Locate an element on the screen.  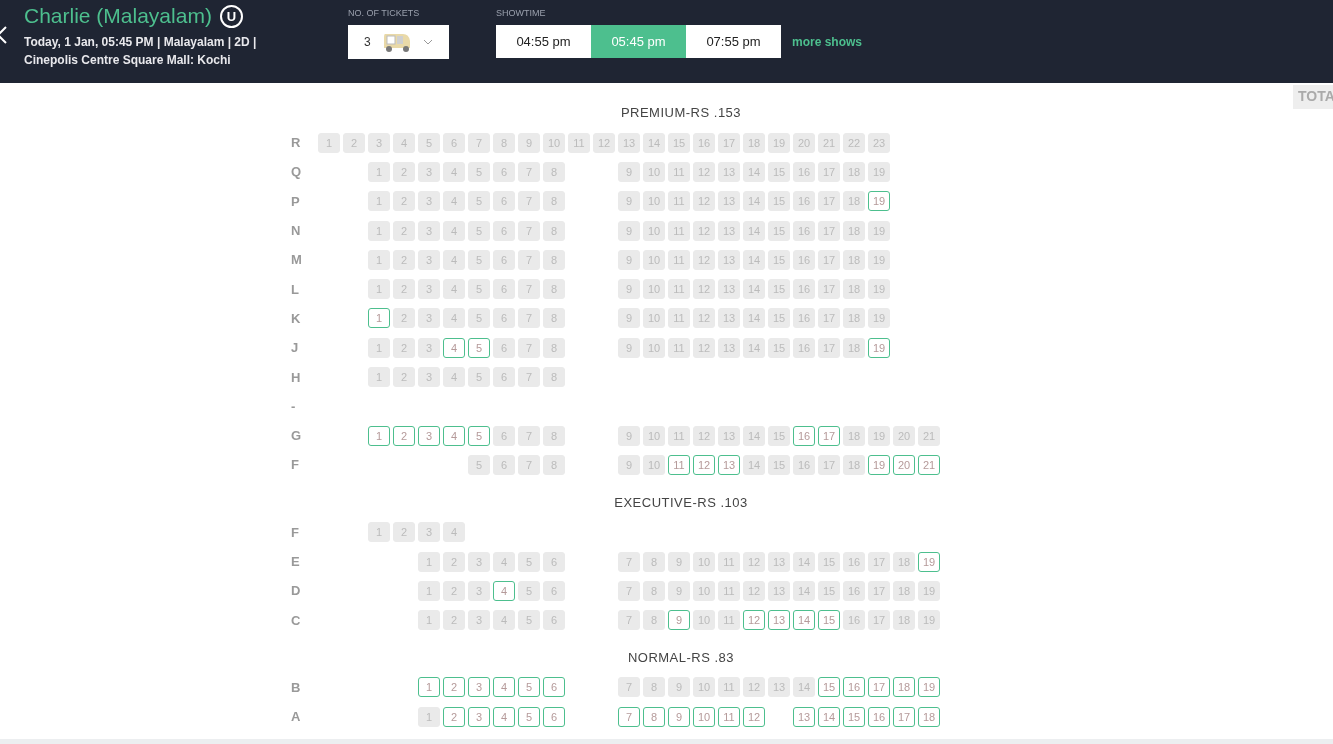
tickets-dropdown: 3 is located at coordinates (398, 42).